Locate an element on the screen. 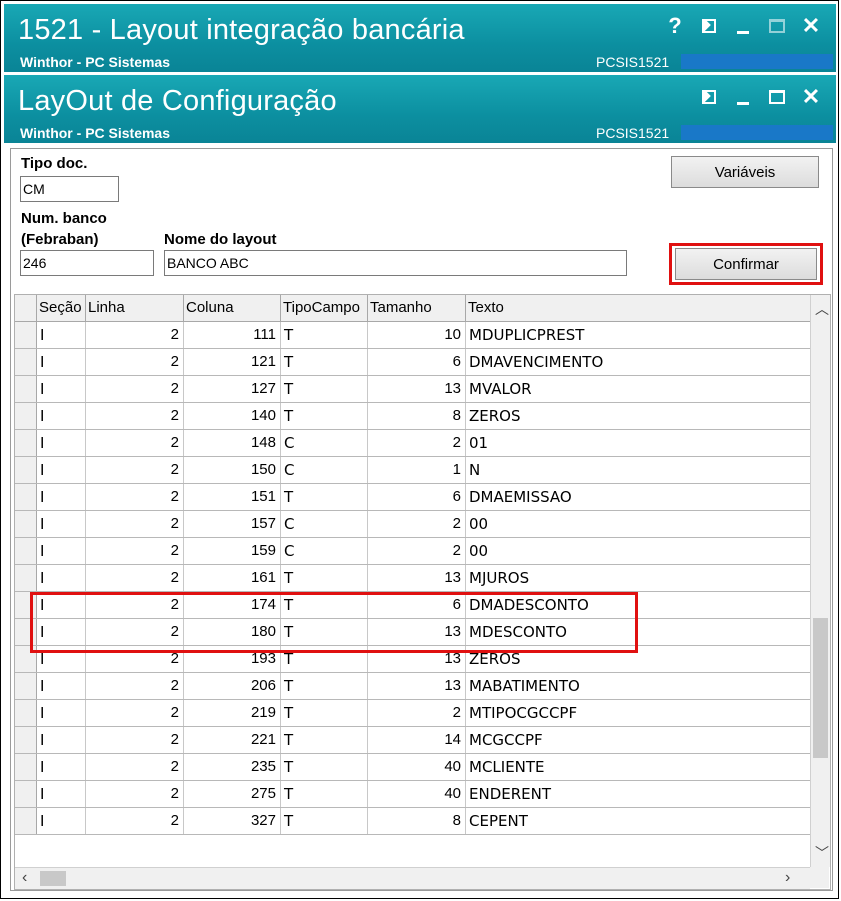  cell-texto: MABATIMENTO is located at coordinates (638, 686).